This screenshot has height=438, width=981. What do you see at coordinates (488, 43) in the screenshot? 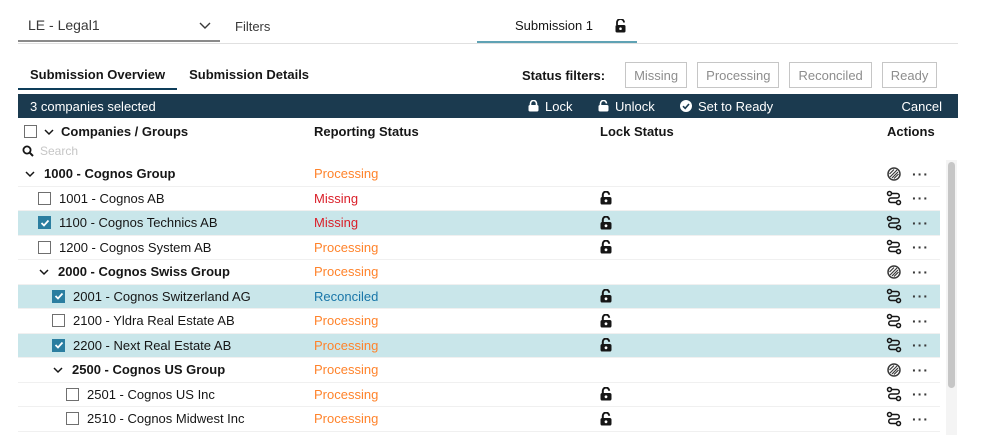
I see `top-divider` at bounding box center [488, 43].